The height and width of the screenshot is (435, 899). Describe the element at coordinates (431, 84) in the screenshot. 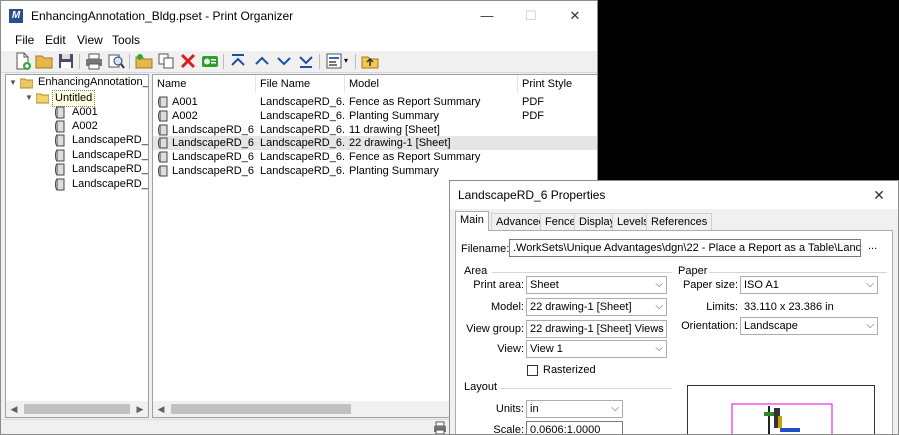

I see `column-header-model: Model` at that location.